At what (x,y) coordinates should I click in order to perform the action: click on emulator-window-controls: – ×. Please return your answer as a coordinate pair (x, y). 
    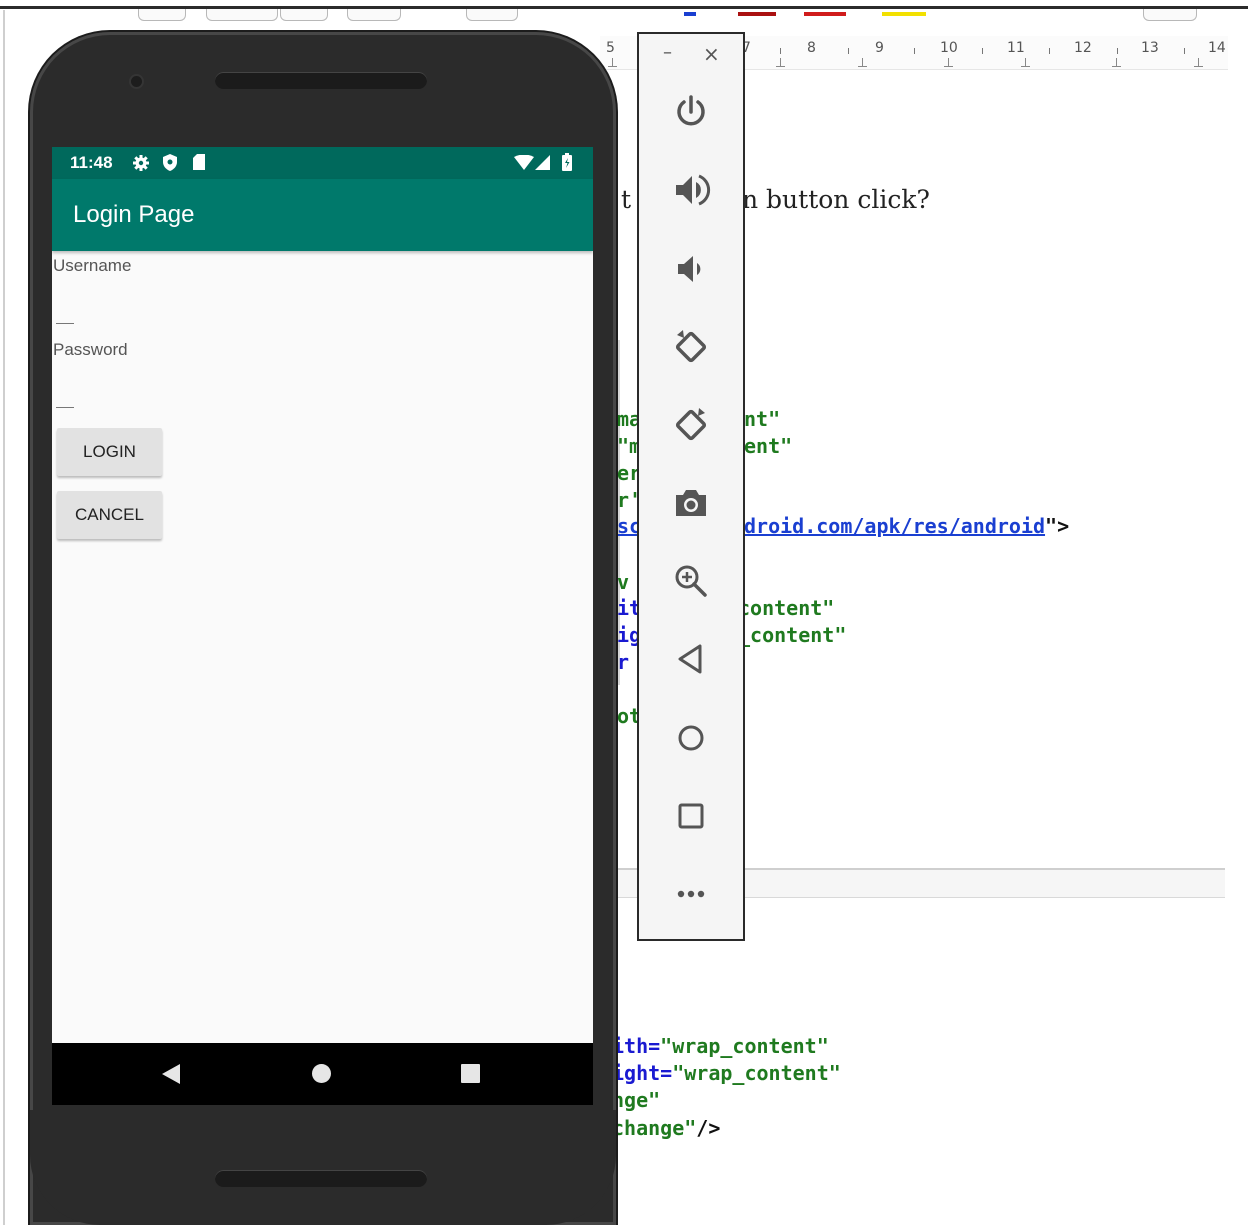
    Looking at the image, I should click on (691, 57).